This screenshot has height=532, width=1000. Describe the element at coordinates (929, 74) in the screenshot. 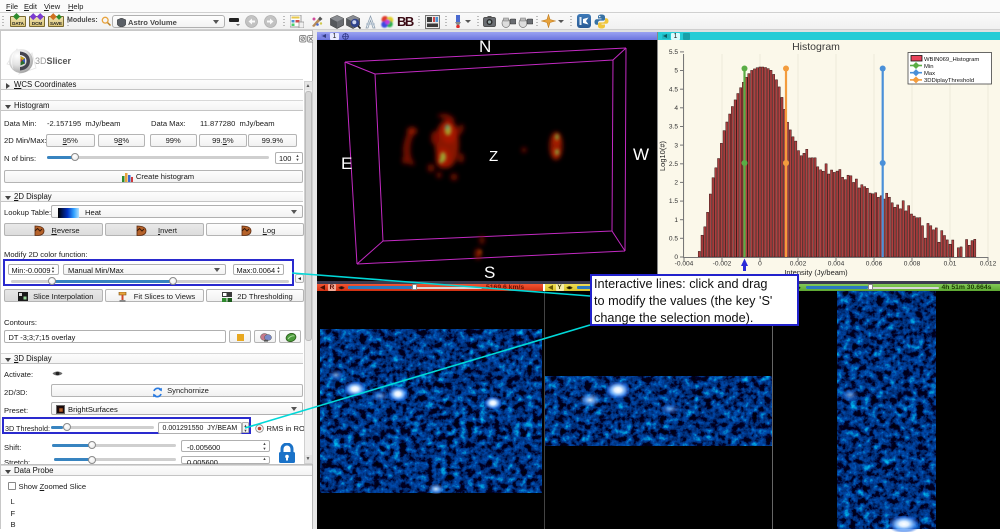

I see `svg-text: Max` at that location.